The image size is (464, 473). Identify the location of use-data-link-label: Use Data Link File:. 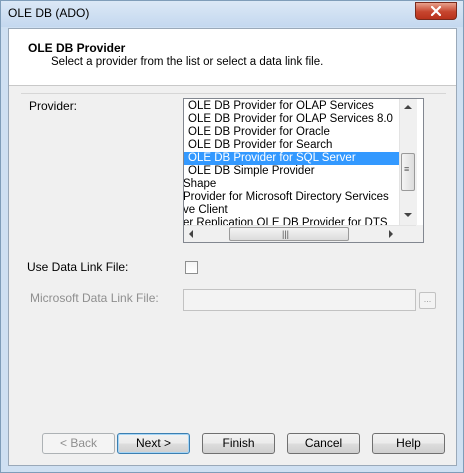
(78, 267).